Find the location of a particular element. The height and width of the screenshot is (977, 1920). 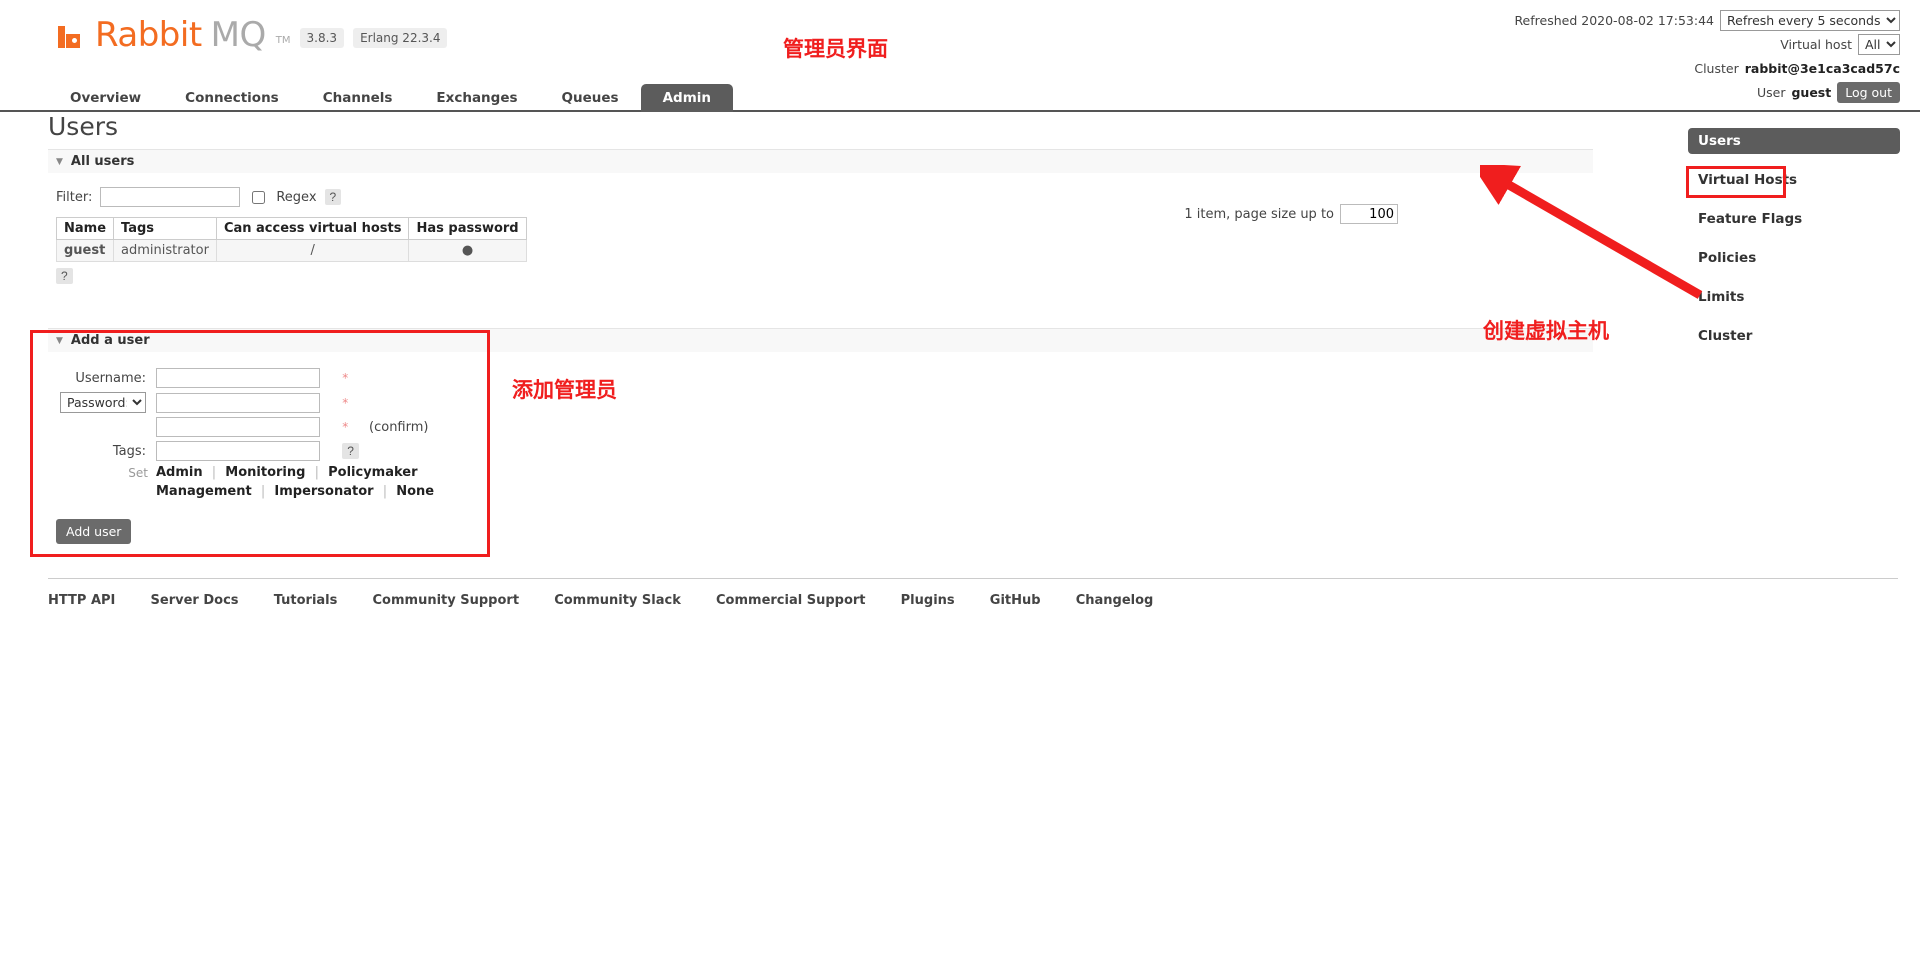

password-confirm-input is located at coordinates (238, 427).